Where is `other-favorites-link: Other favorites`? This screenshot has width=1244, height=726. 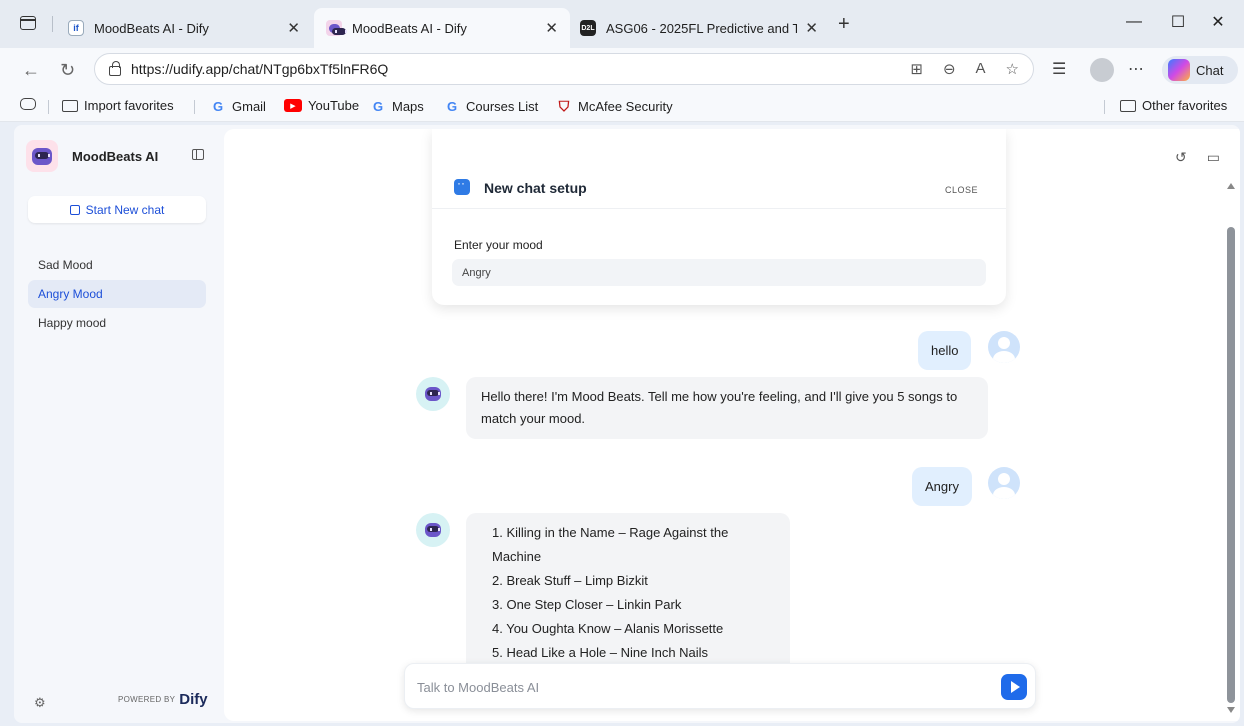
other-favorites-link: Other favorites is located at coordinates (1173, 105).